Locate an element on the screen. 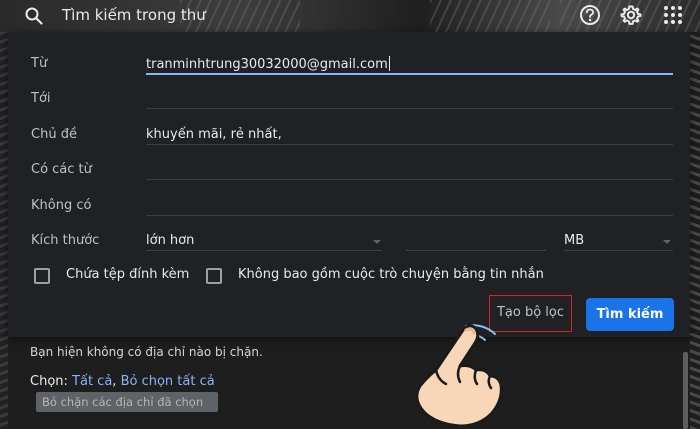 The height and width of the screenshot is (429, 700). text-cursor is located at coordinates (389, 63).